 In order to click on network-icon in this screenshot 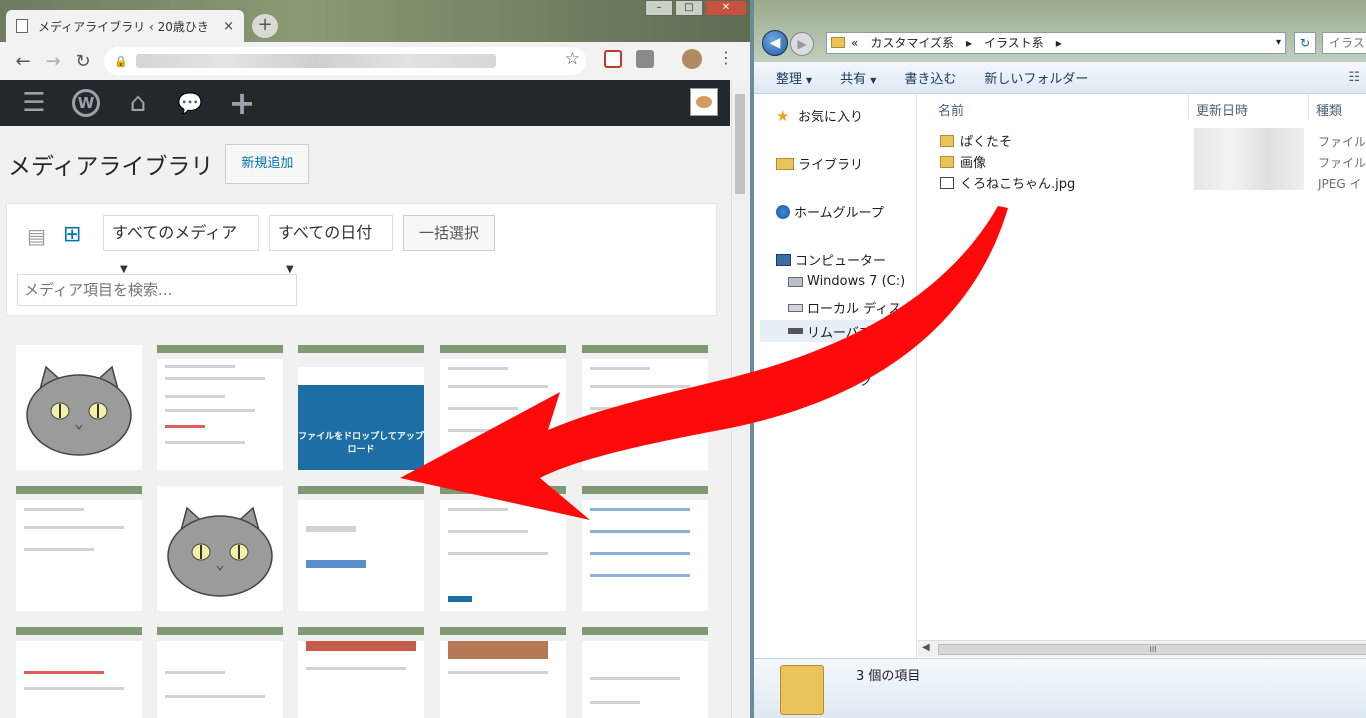, I will do `click(783, 379)`.